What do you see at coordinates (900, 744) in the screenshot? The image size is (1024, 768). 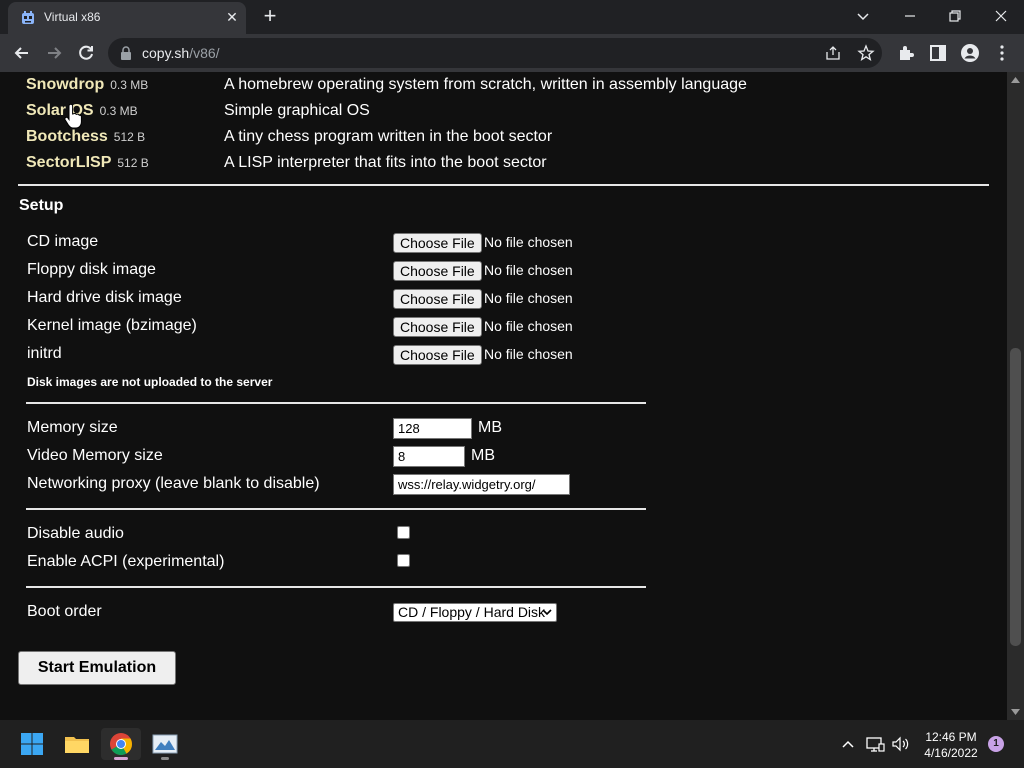 I see `volume-icon` at bounding box center [900, 744].